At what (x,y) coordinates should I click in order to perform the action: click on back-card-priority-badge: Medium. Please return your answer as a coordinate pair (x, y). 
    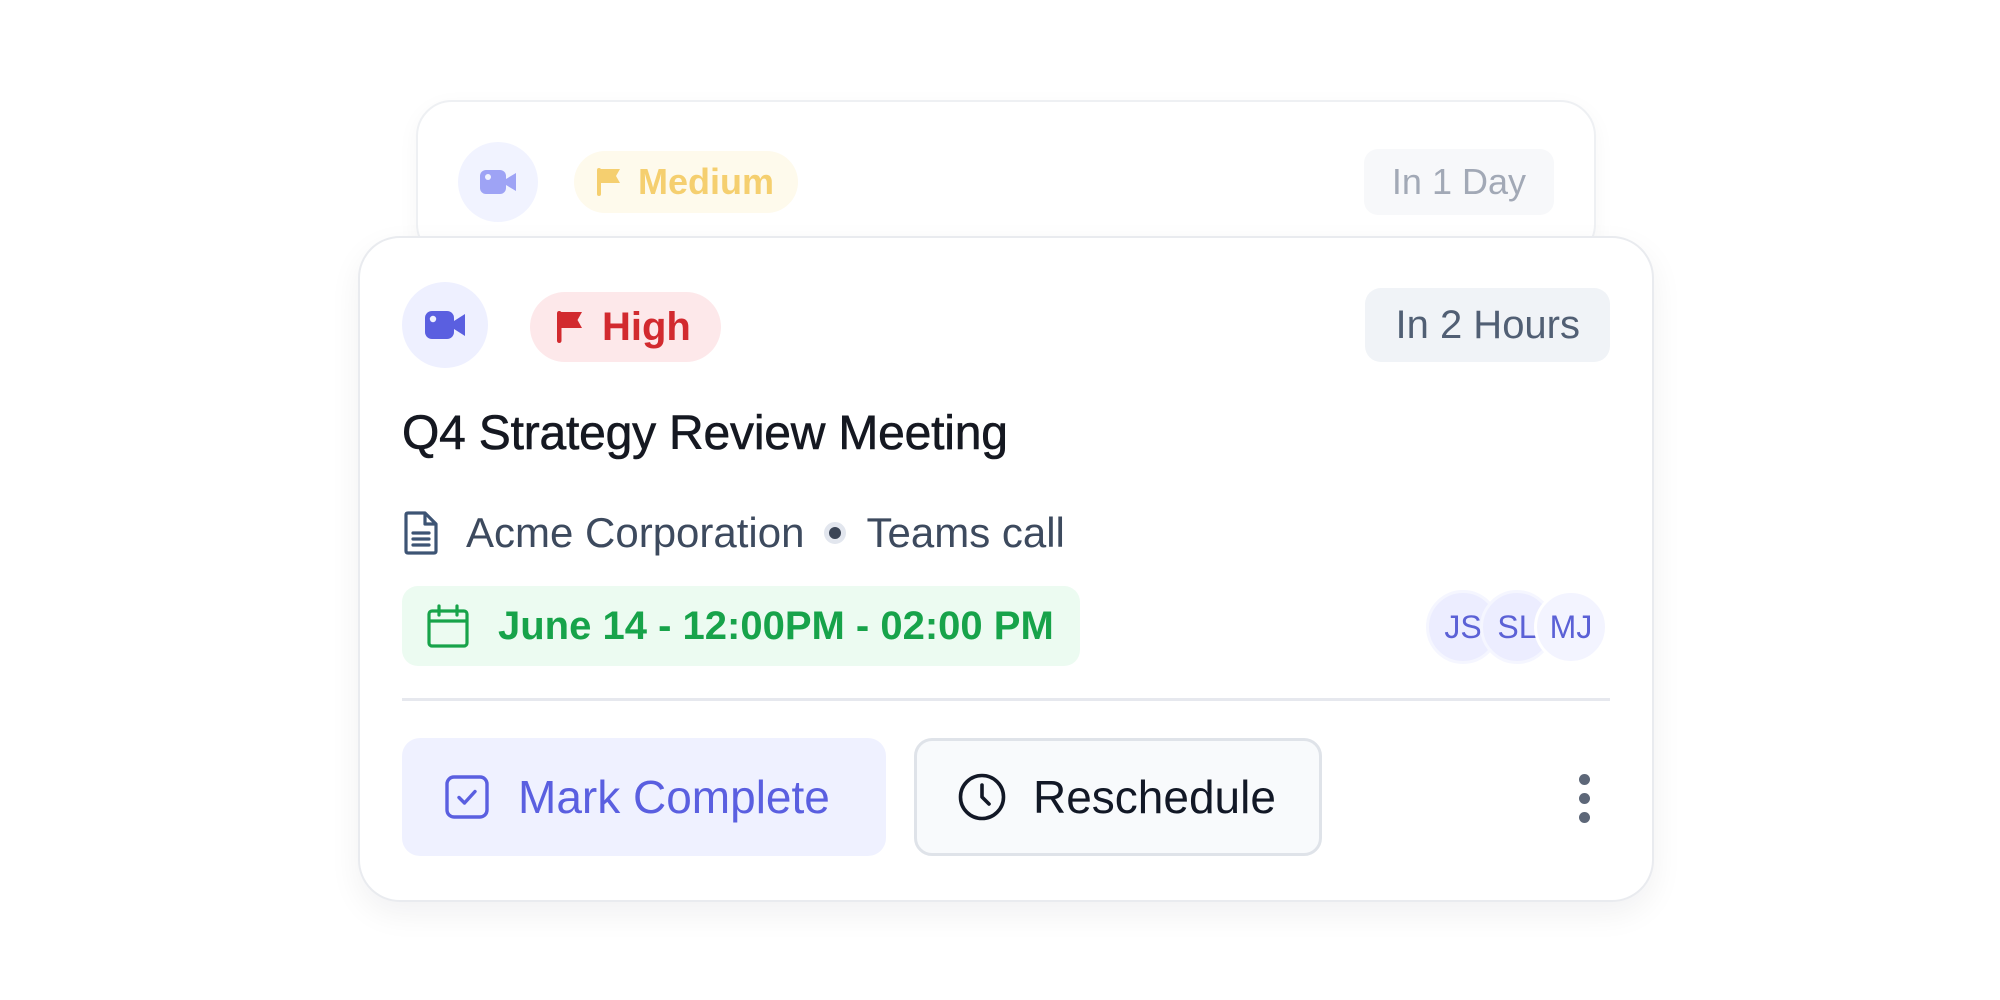
    Looking at the image, I should click on (686, 182).